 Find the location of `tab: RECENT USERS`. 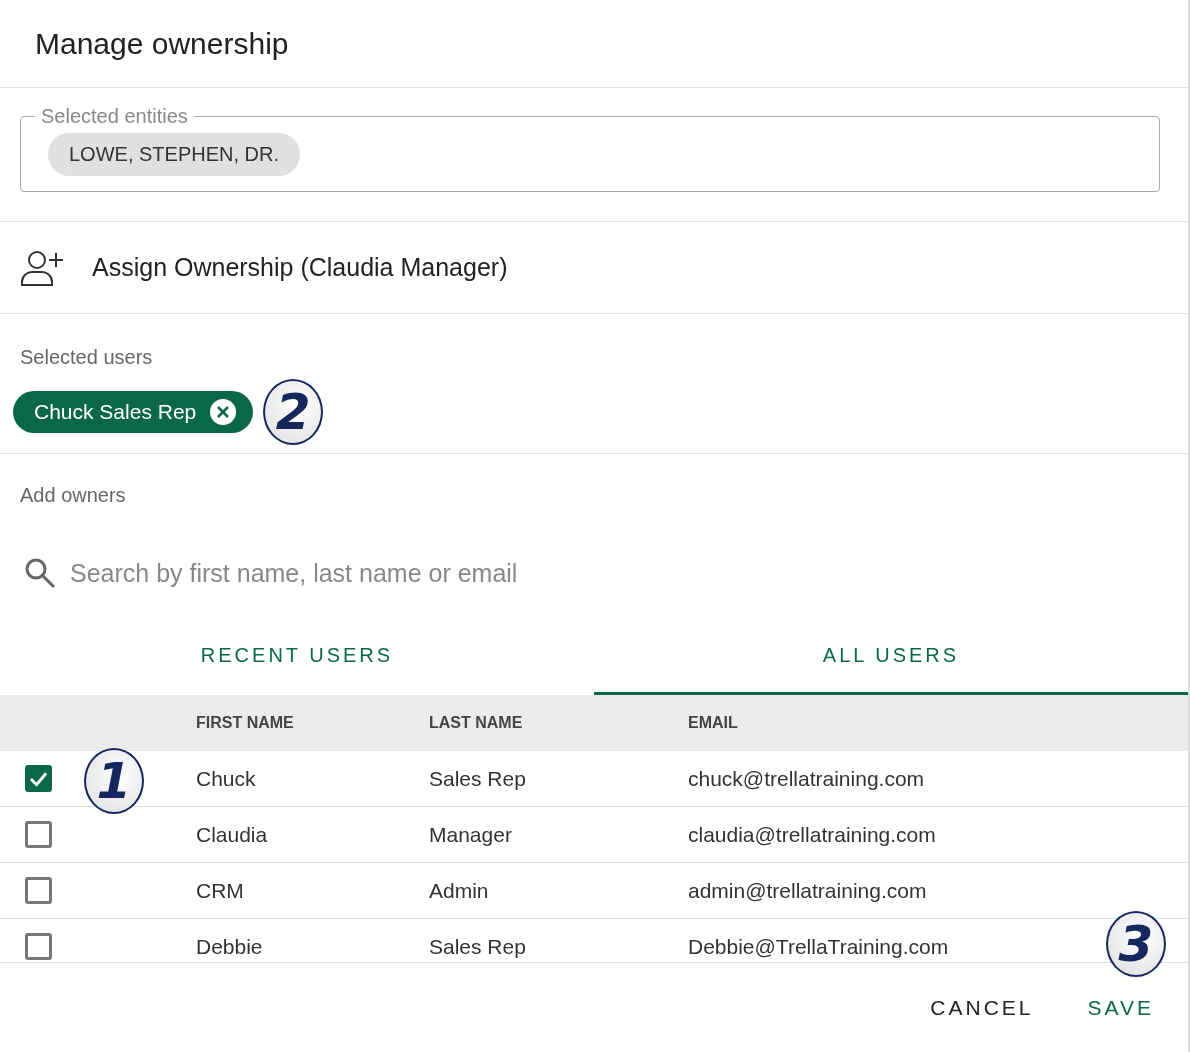

tab: RECENT USERS is located at coordinates (297, 657).